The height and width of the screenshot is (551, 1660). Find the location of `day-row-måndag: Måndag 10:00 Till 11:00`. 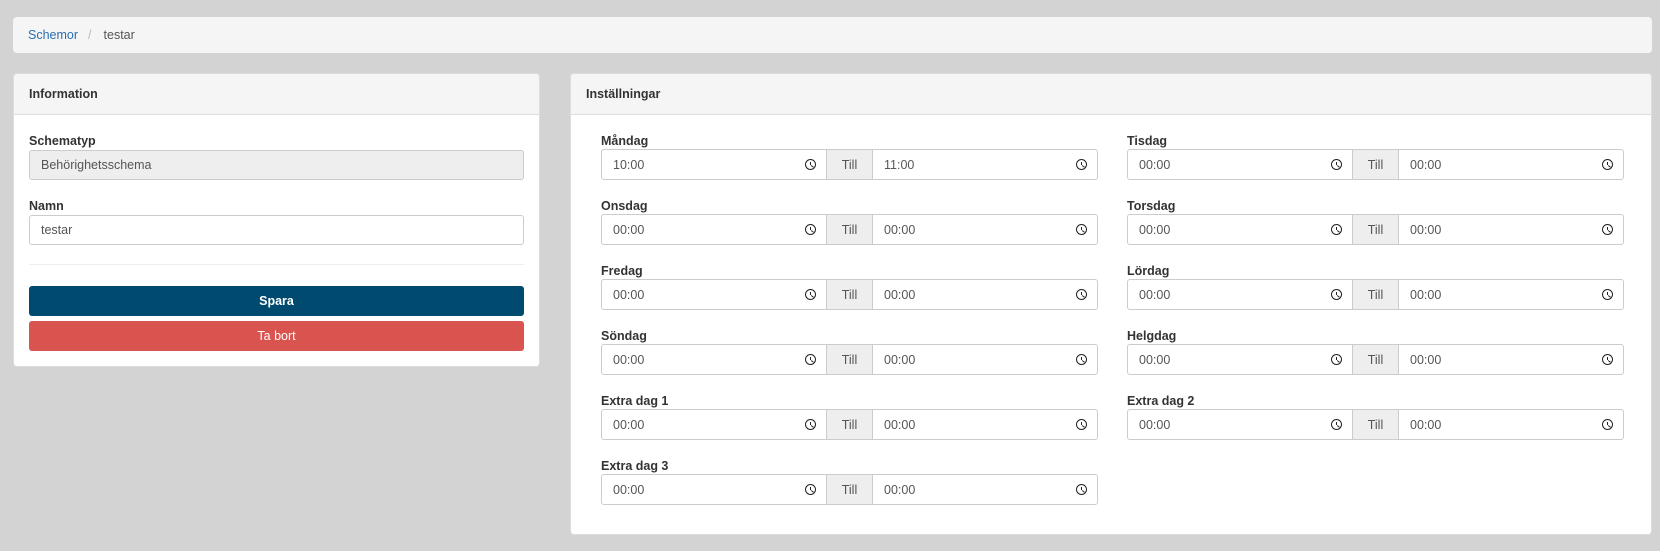

day-row-måndag: Måndag 10:00 Till 11:00 is located at coordinates (849, 160).